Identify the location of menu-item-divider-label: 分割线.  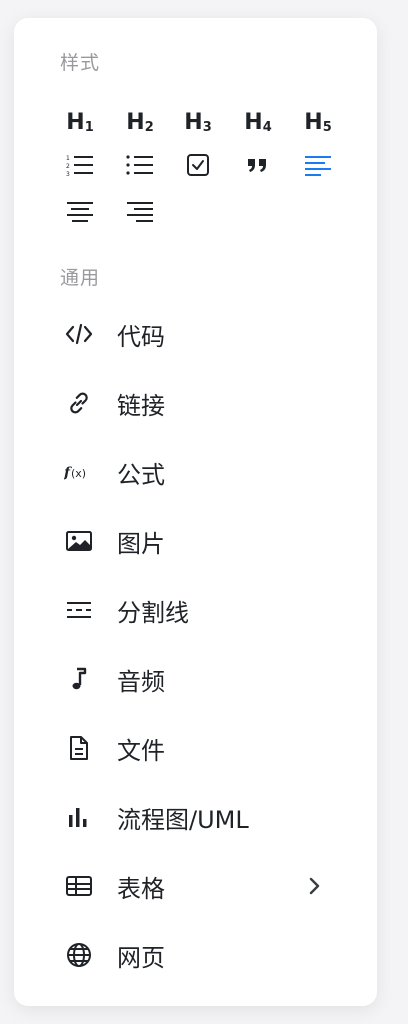
(153, 612).